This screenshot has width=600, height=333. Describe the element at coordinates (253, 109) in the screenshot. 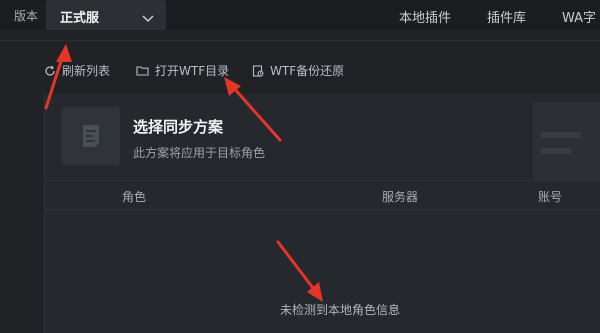

I see `annotation-arrow-open-wtf` at that location.